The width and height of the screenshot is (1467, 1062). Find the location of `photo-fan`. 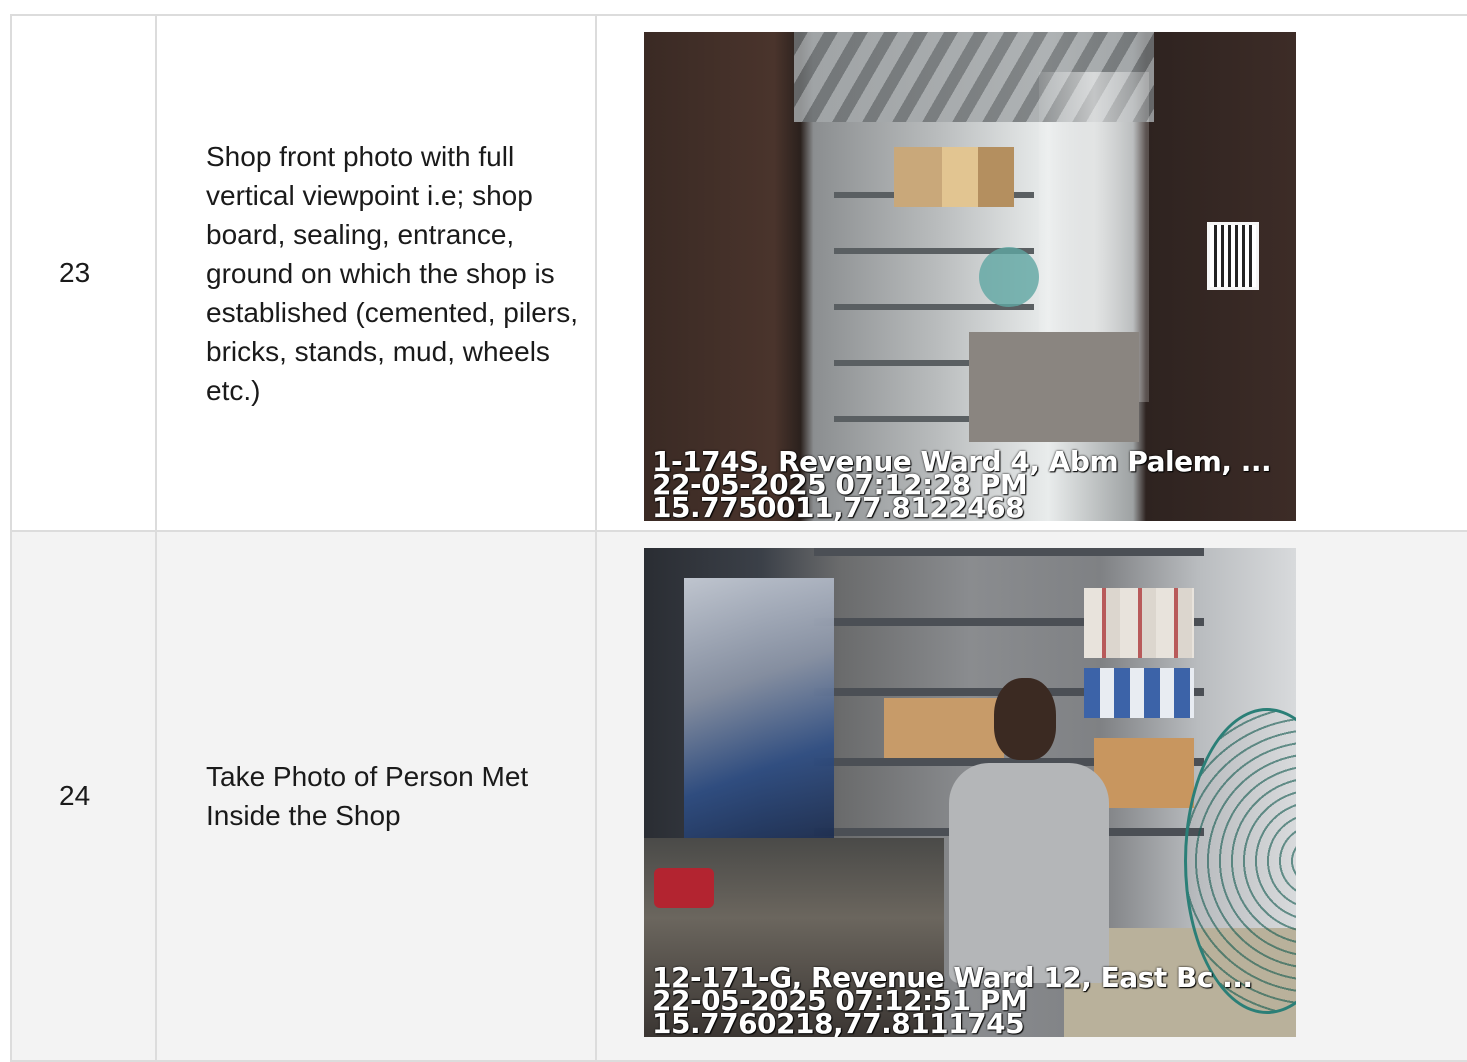

photo-fan is located at coordinates (1009, 277).